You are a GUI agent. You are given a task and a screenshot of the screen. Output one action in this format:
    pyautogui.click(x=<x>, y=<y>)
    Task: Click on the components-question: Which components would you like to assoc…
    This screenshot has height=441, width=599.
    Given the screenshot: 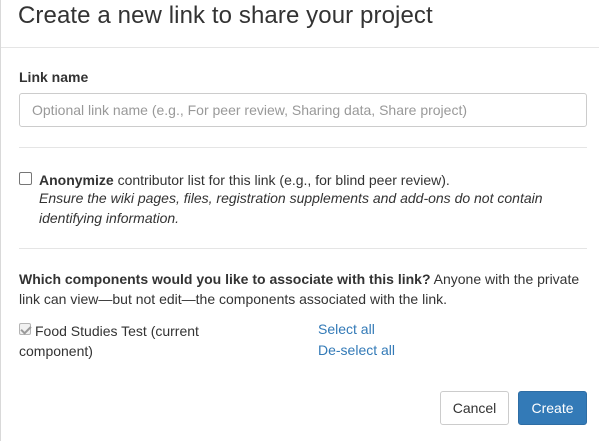 What is the action you would take?
    pyautogui.click(x=304, y=289)
    